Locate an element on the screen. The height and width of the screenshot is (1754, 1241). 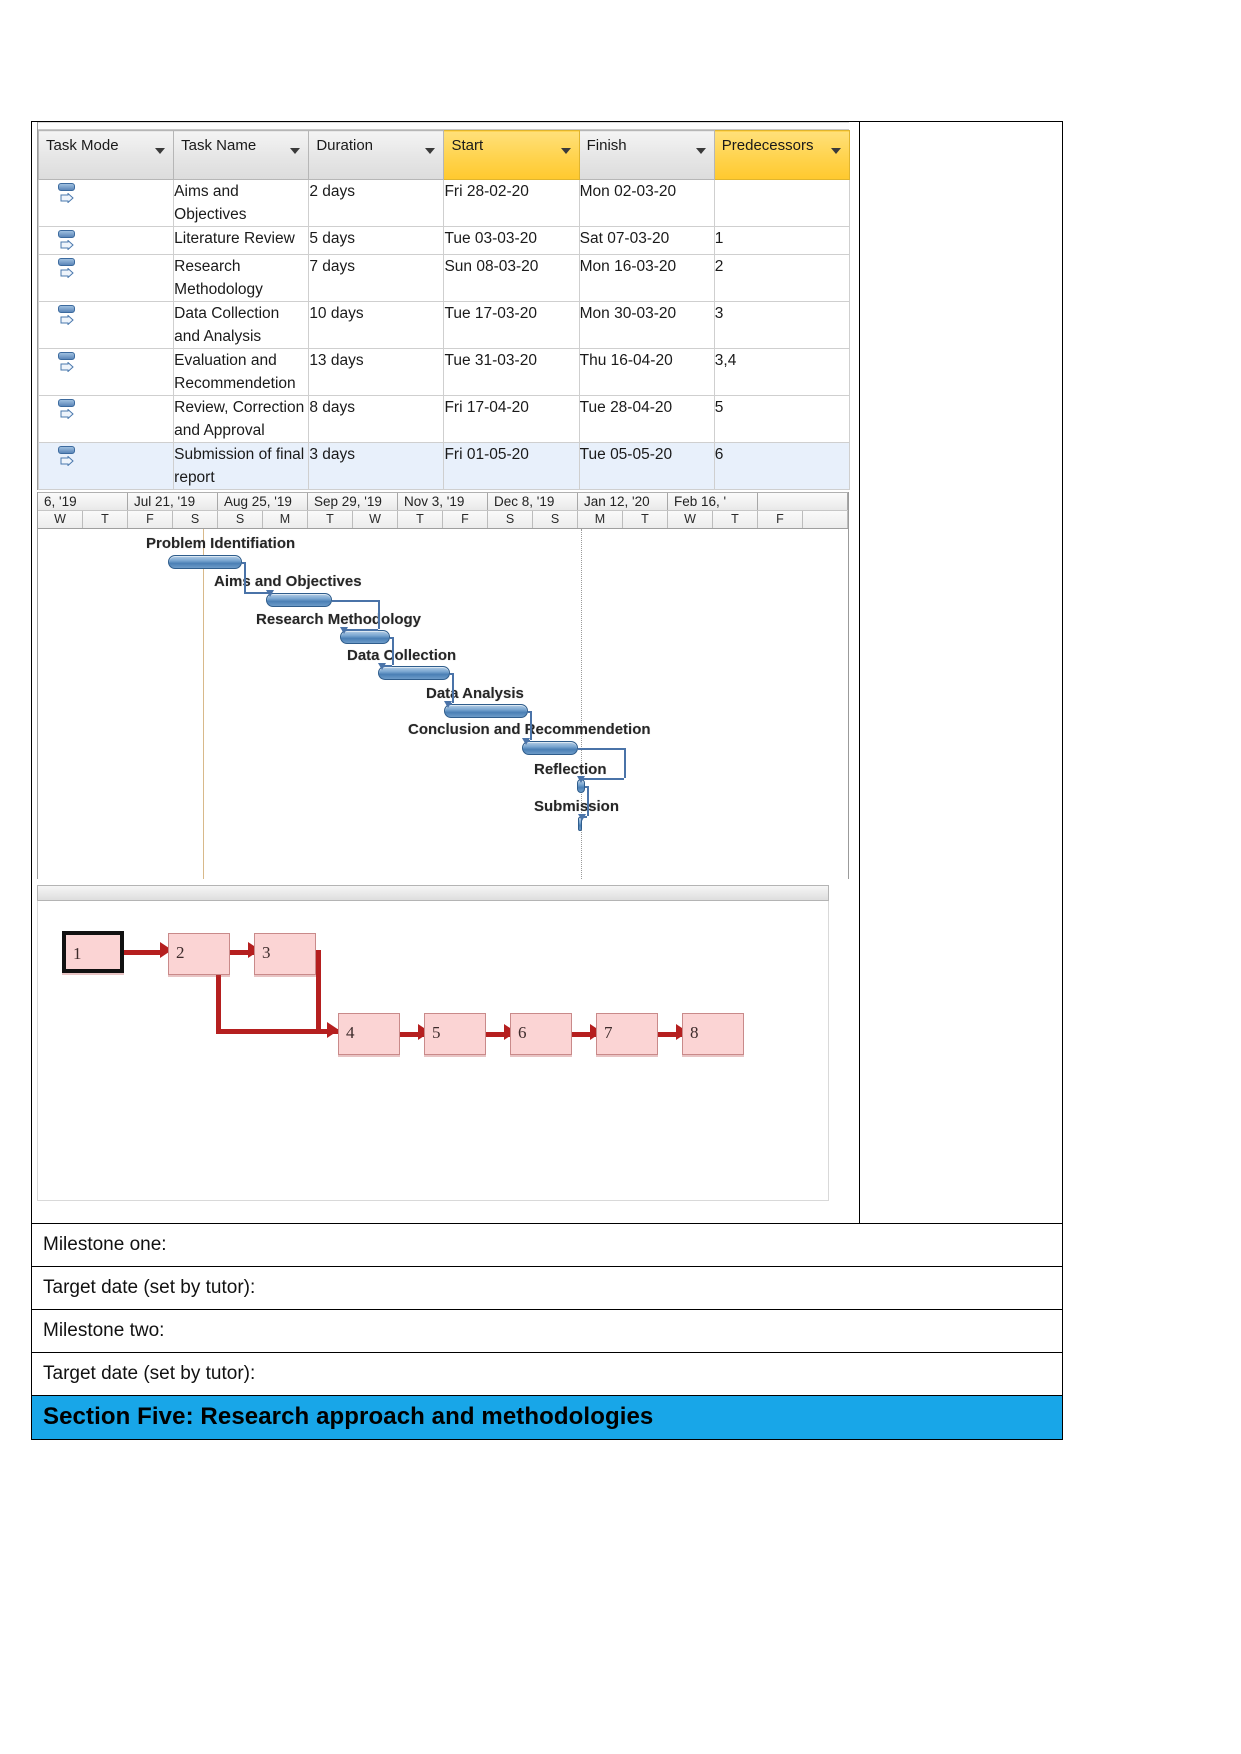
network-node: 3 is located at coordinates (285, 954).